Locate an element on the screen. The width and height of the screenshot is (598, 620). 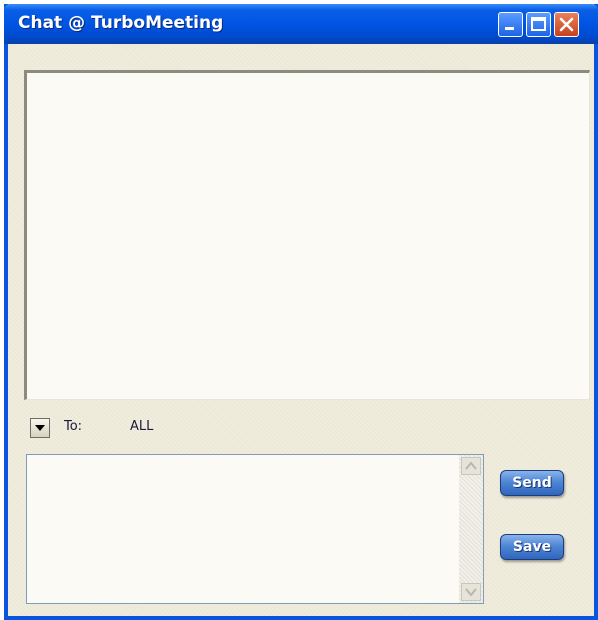
recipient-label: To: is located at coordinates (73, 426).